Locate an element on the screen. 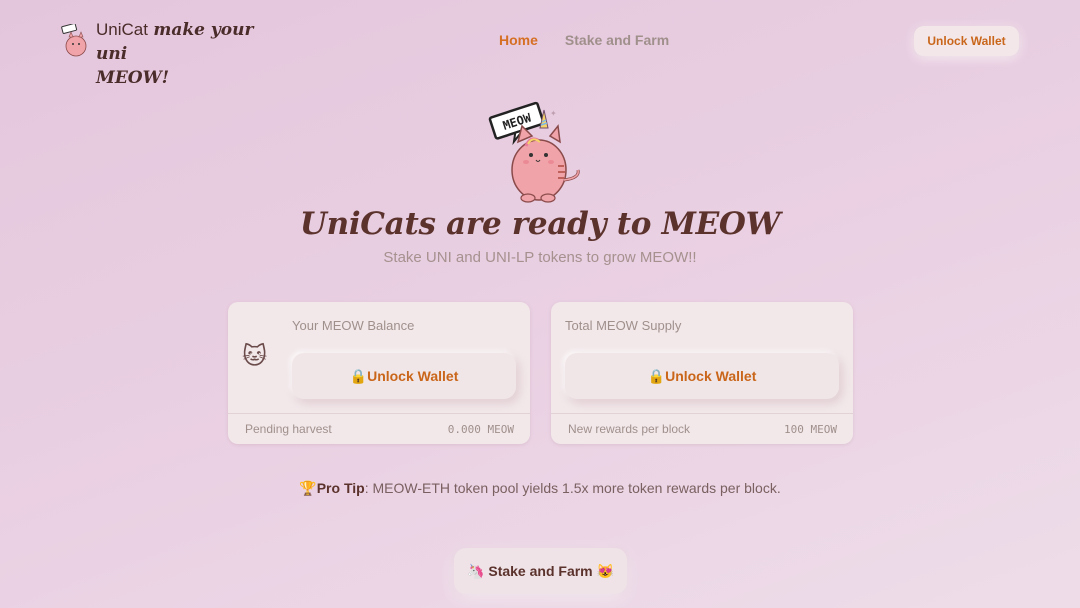  unicorn-icon: 🦄 is located at coordinates (476, 570).